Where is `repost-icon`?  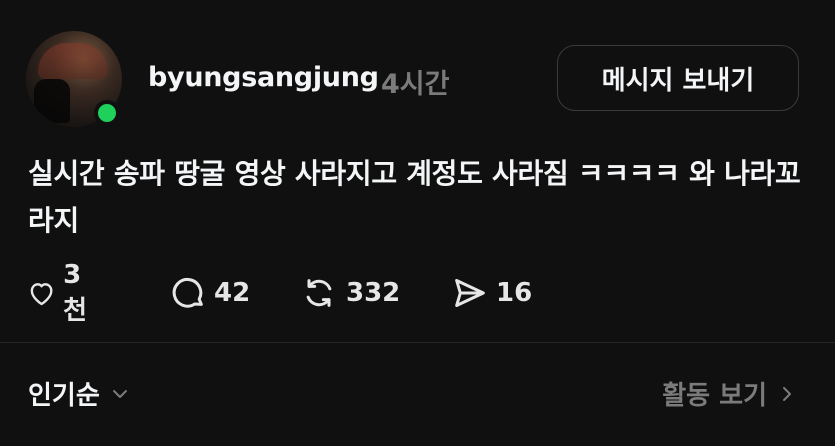
repost-icon is located at coordinates (319, 293).